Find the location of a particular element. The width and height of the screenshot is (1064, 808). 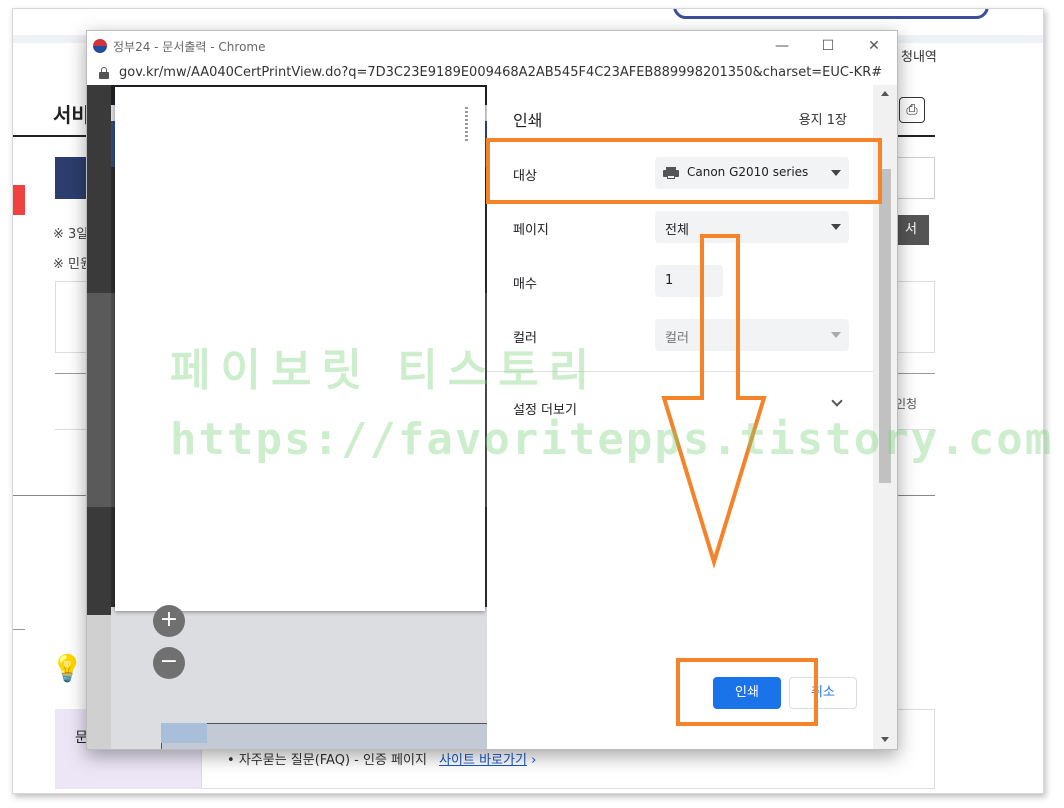

site-search-bar is located at coordinates (831, 14).